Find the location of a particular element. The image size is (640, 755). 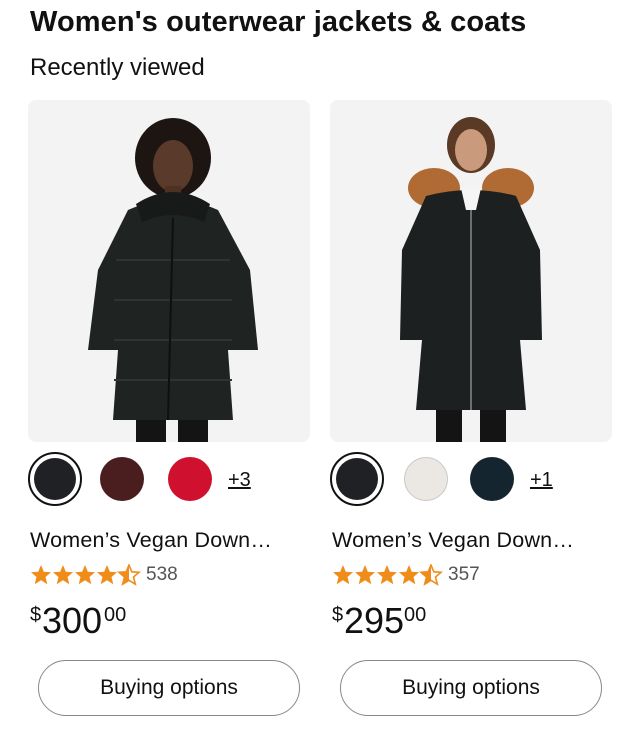

price-whole: 295 is located at coordinates (374, 620).